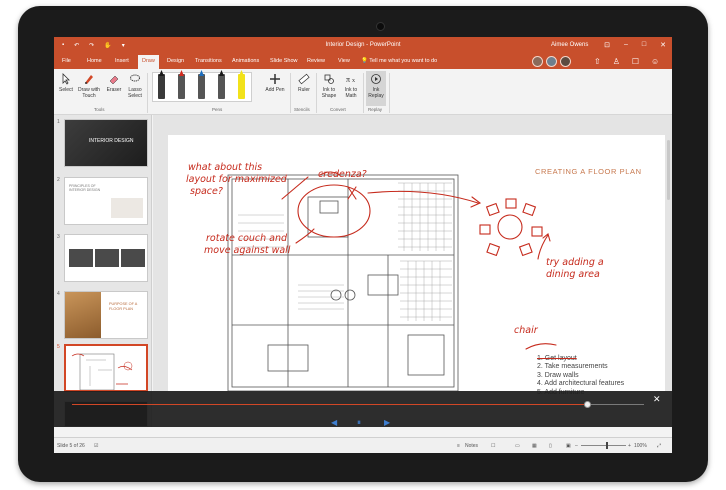 This screenshot has height=490, width=726. I want to click on ruler-button: Ruler, so click(304, 83).